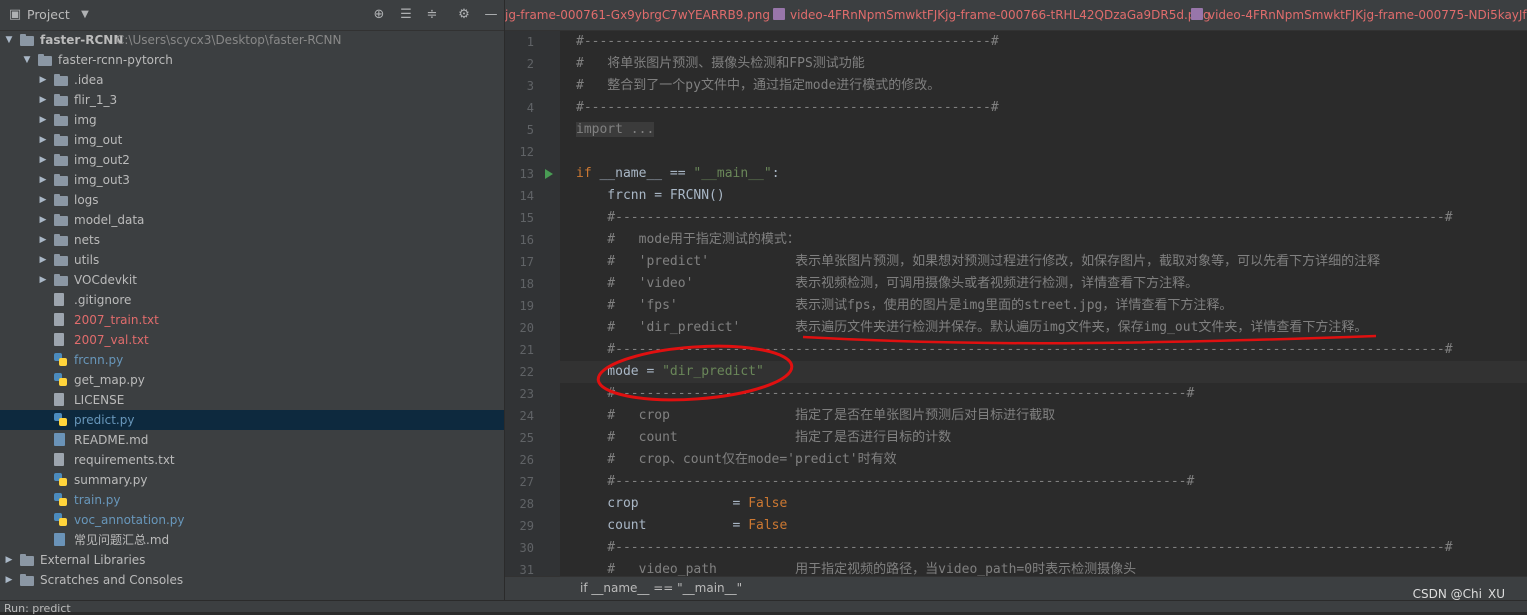 This screenshot has height=615, width=1527. Describe the element at coordinates (93, 560) in the screenshot. I see `tree-item-label: External Libraries` at that location.